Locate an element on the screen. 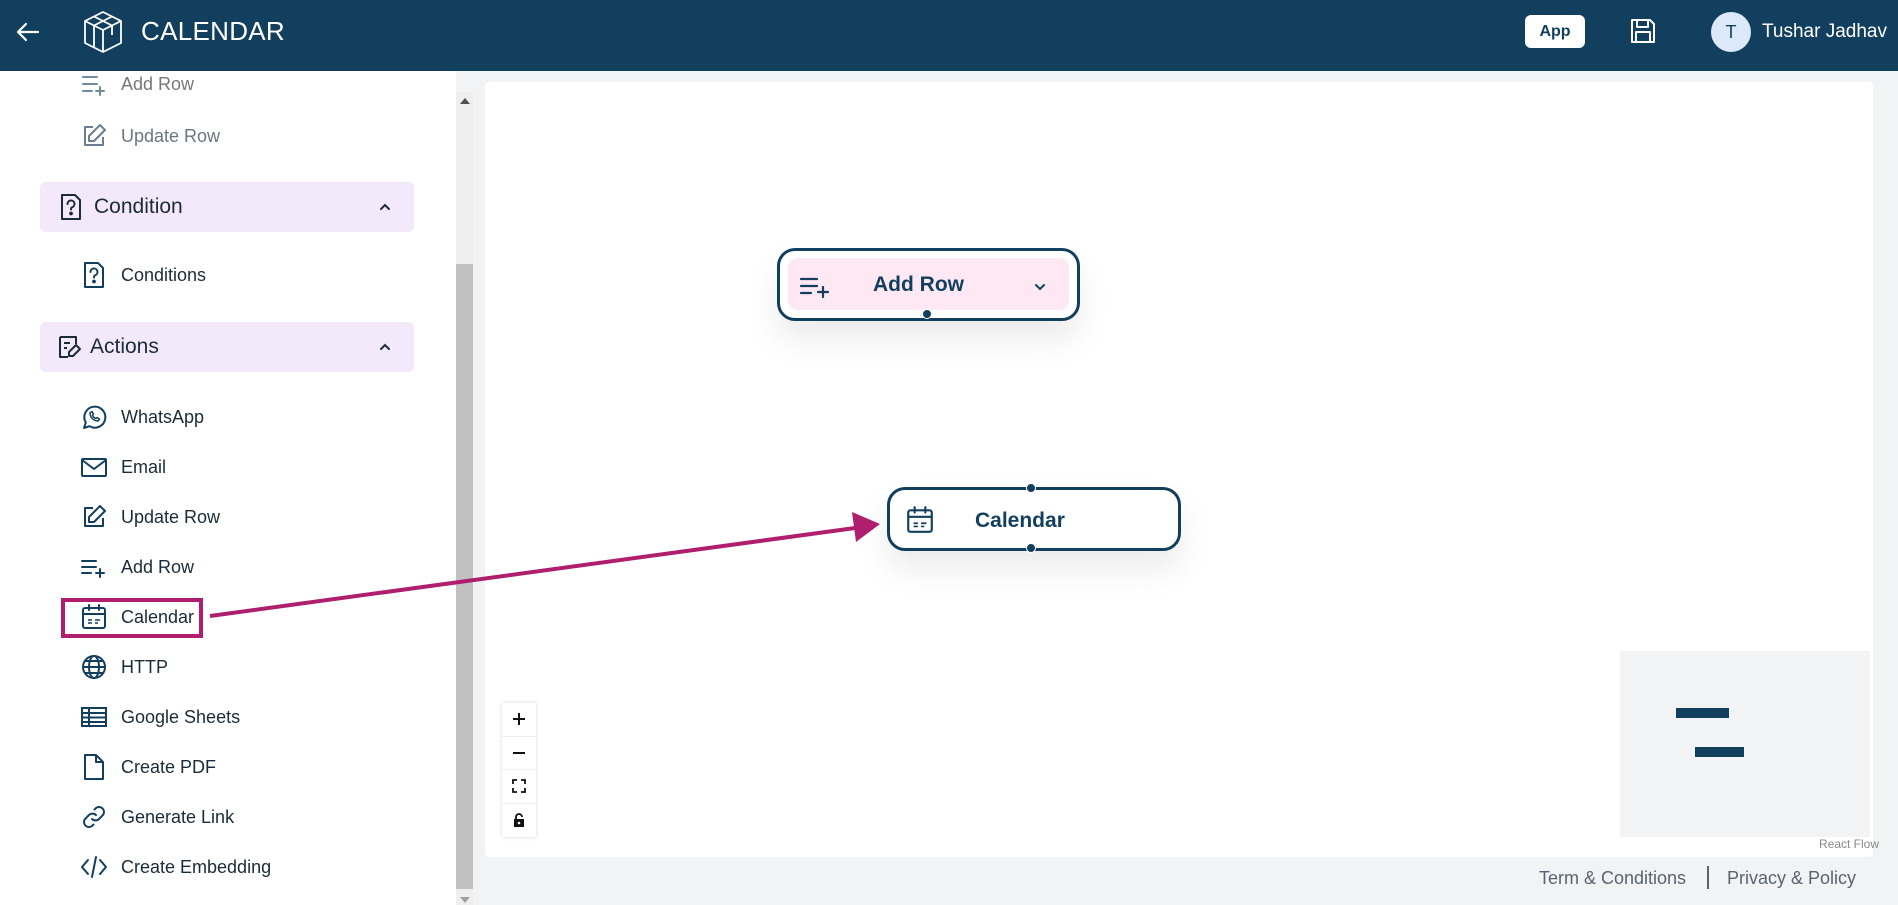 The image size is (1898, 905). minus-icon is located at coordinates (519, 752).